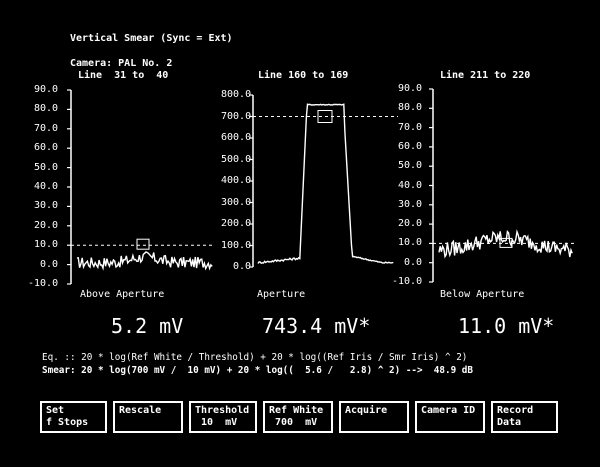  Describe the element at coordinates (296, 410) in the screenshot. I see `button-label: Ref White` at that location.